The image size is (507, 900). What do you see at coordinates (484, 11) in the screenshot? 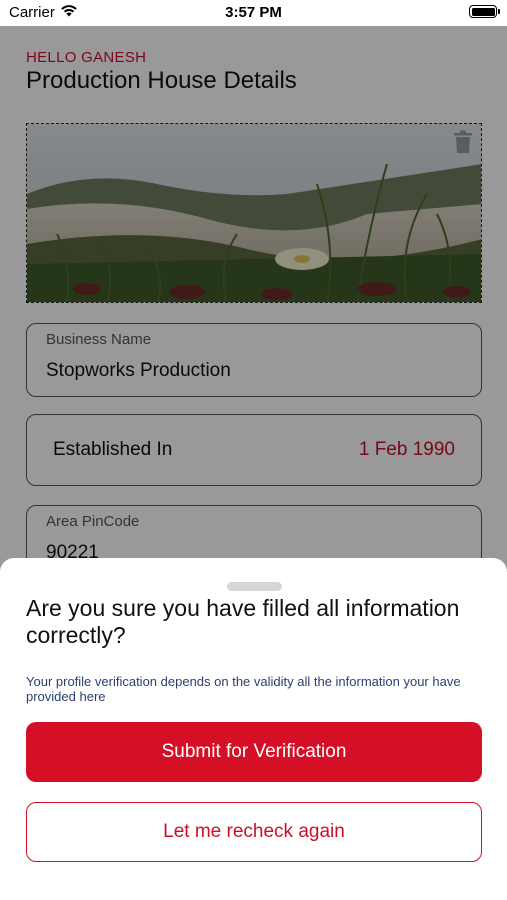
I see `battery-icon` at bounding box center [484, 11].